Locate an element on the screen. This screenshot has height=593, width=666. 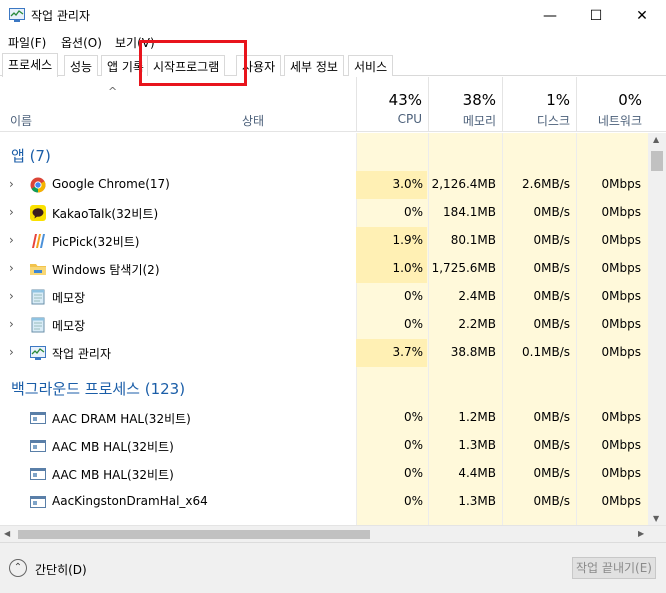
table-row: › PicPick(32비트) 1.9% 80.1MB 0MB/s 0Mbps is located at coordinates (324, 241).